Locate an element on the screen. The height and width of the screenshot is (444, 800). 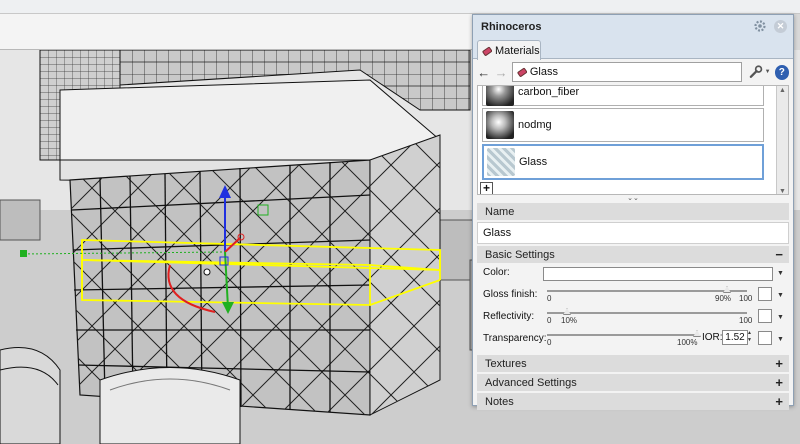
section-name-header: Name is located at coordinates (633, 211).